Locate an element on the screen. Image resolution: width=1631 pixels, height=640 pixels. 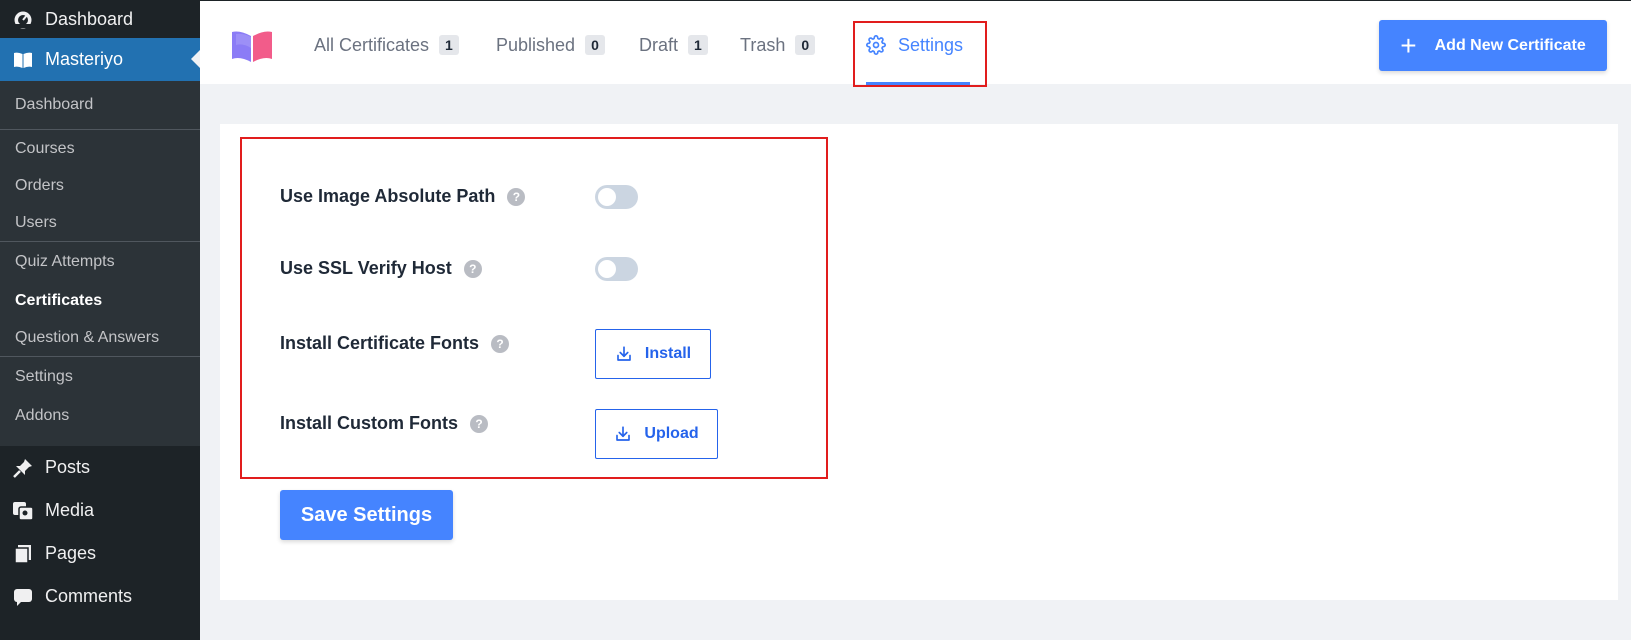
submenu-item-users: Users is located at coordinates (100, 222).